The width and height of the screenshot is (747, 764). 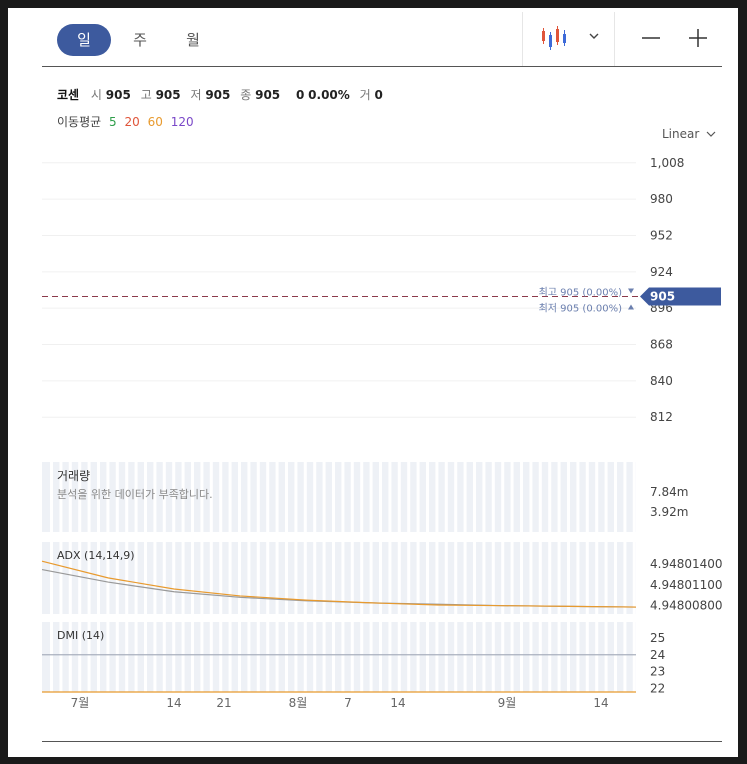 What do you see at coordinates (581, 308) in the screenshot?
I see `low-marker-label: 최저 905 (0.00%)` at bounding box center [581, 308].